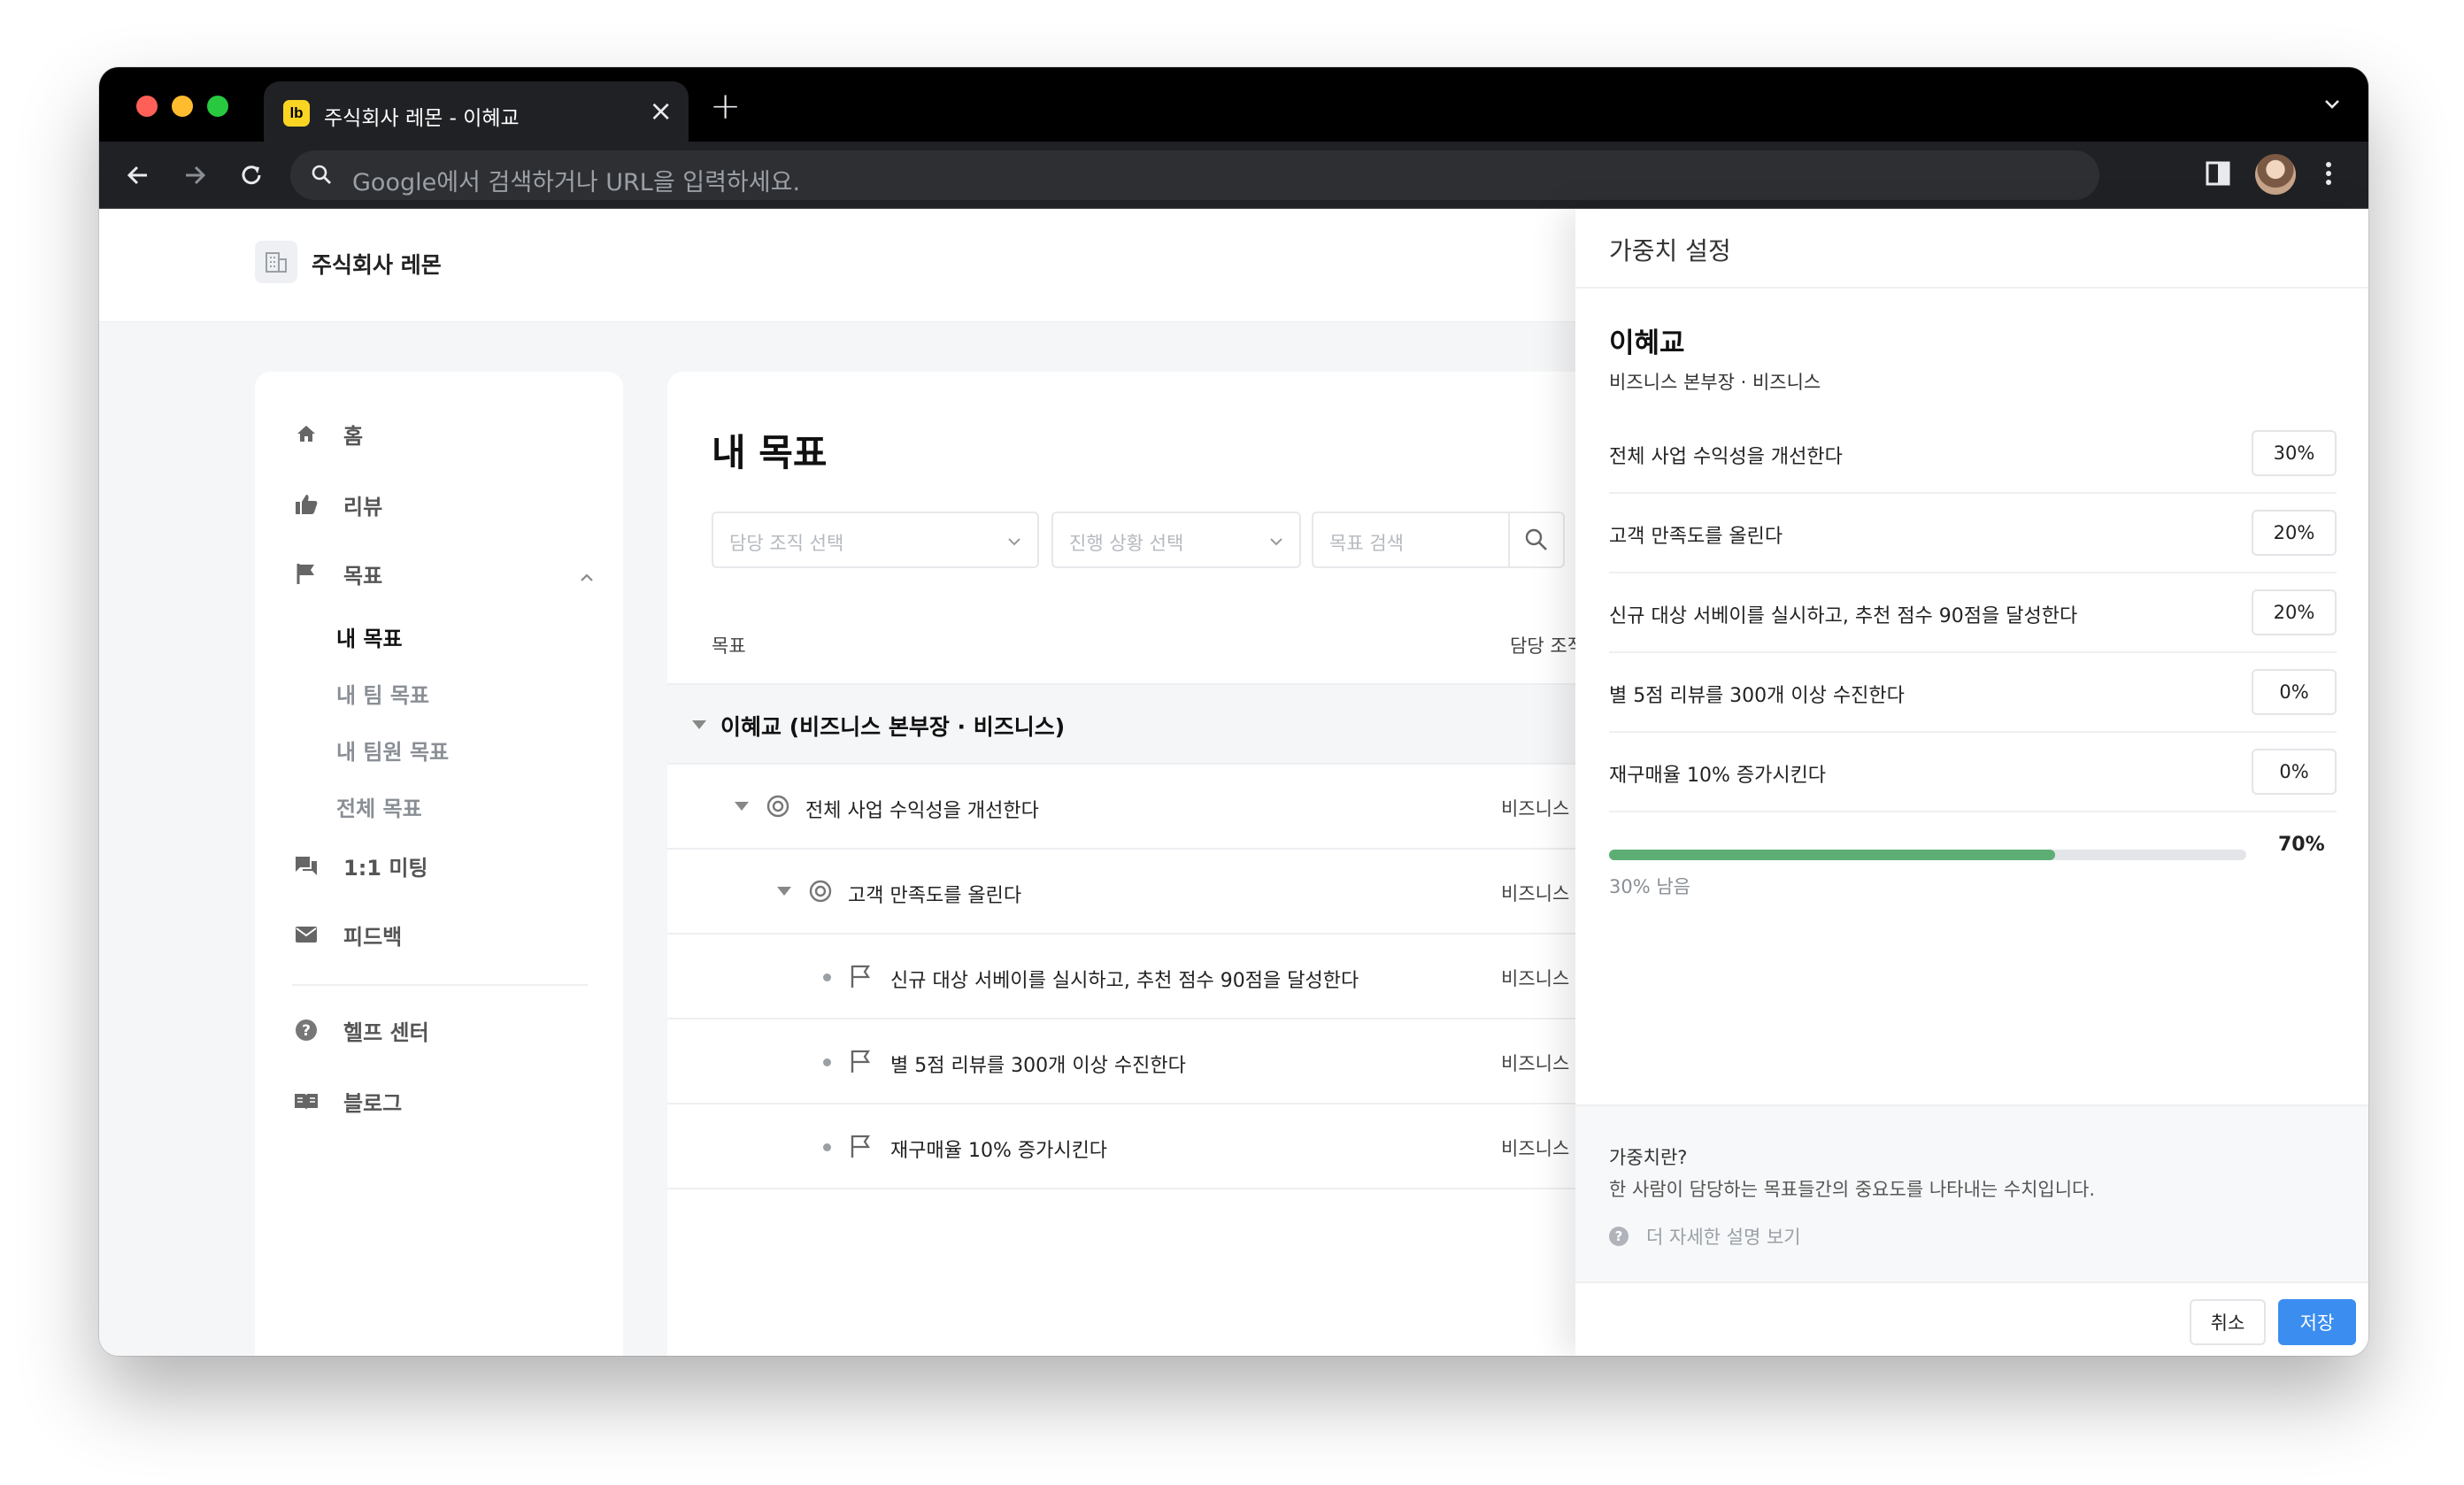  What do you see at coordinates (2295, 453) in the screenshot?
I see `weight-input: 30%` at bounding box center [2295, 453].